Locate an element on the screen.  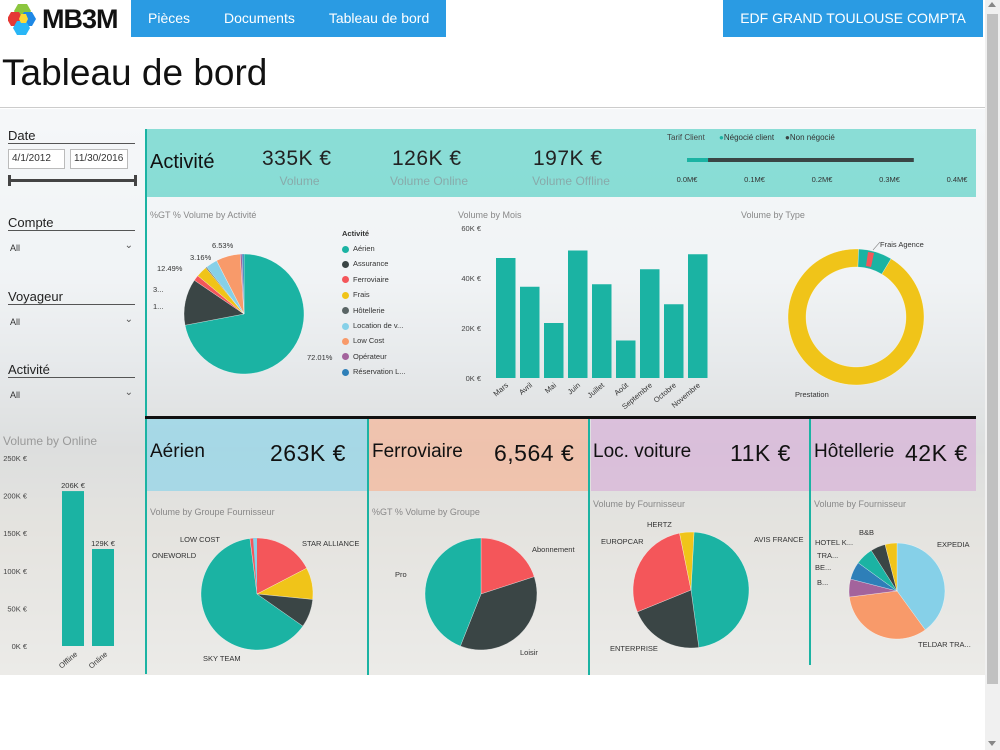
scroll-up-icon is located at coordinates (992, 4).